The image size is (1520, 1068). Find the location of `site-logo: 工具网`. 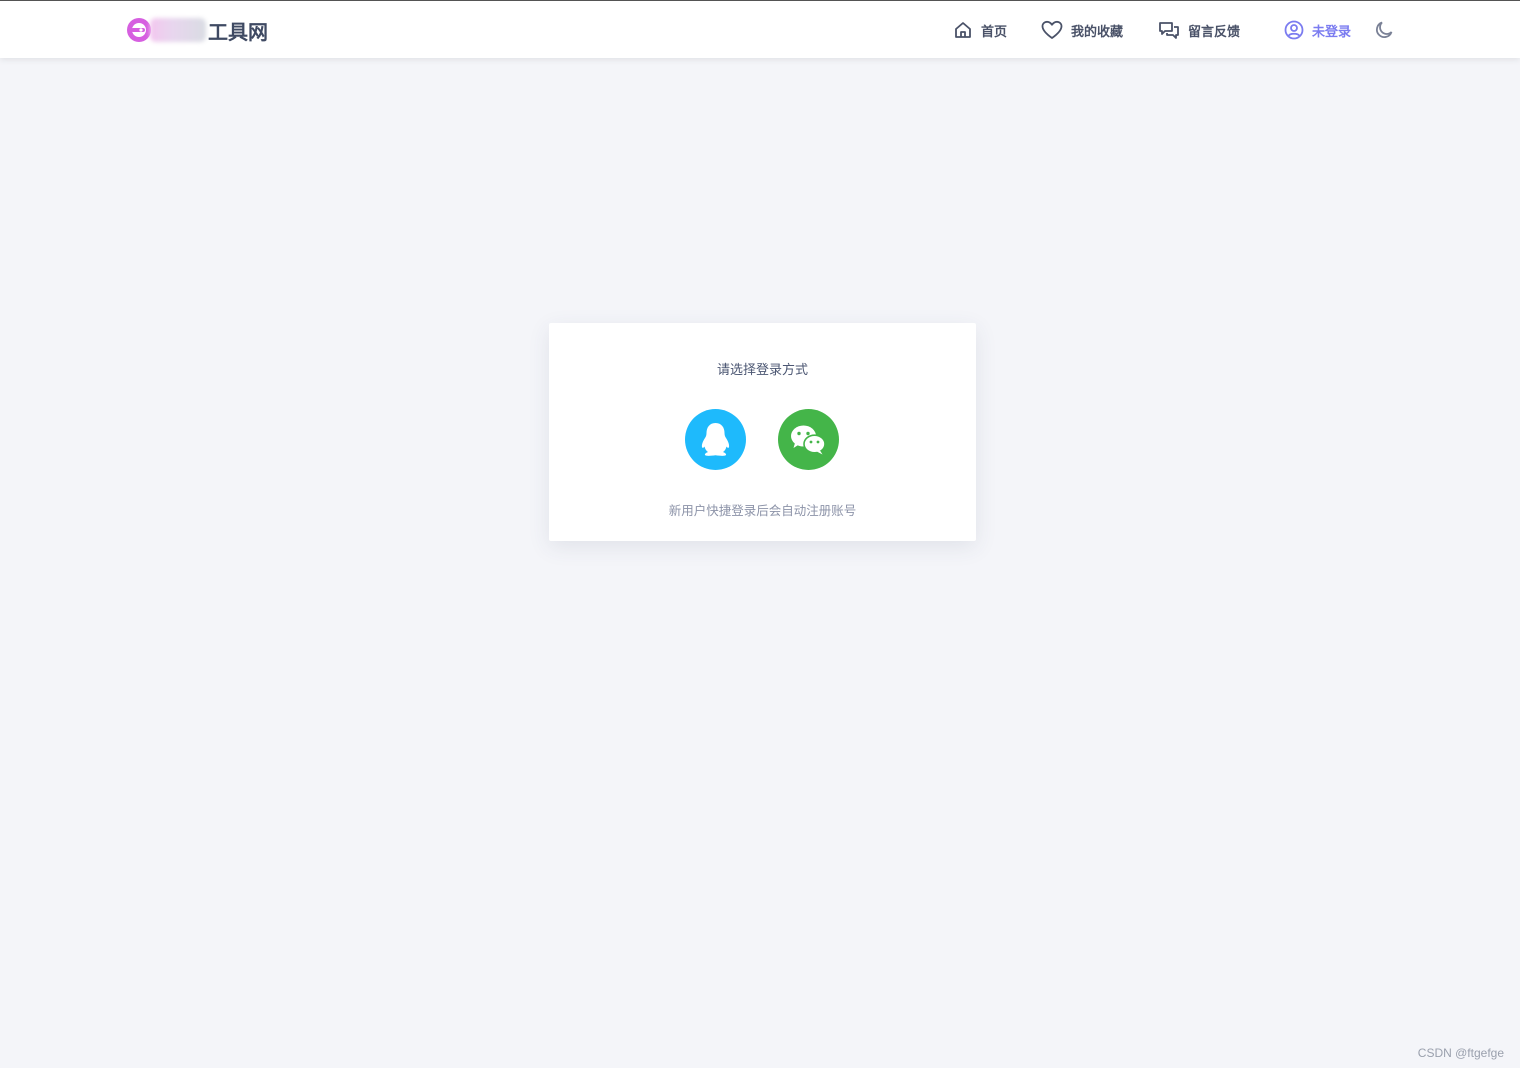

site-logo: 工具网 is located at coordinates (197, 30).